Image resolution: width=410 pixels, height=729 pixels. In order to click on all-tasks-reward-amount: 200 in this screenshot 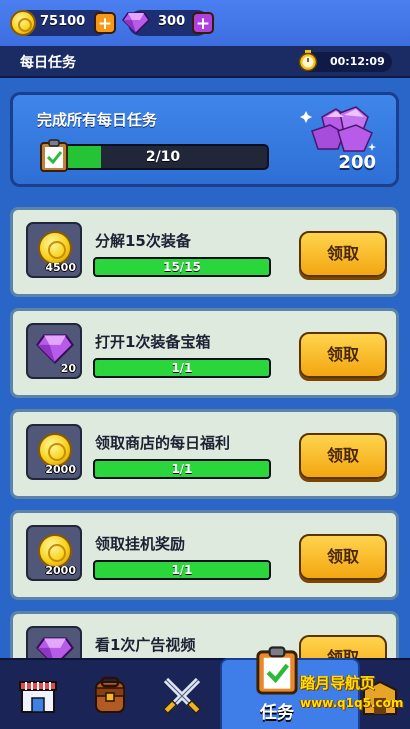, I will do `click(357, 162)`.